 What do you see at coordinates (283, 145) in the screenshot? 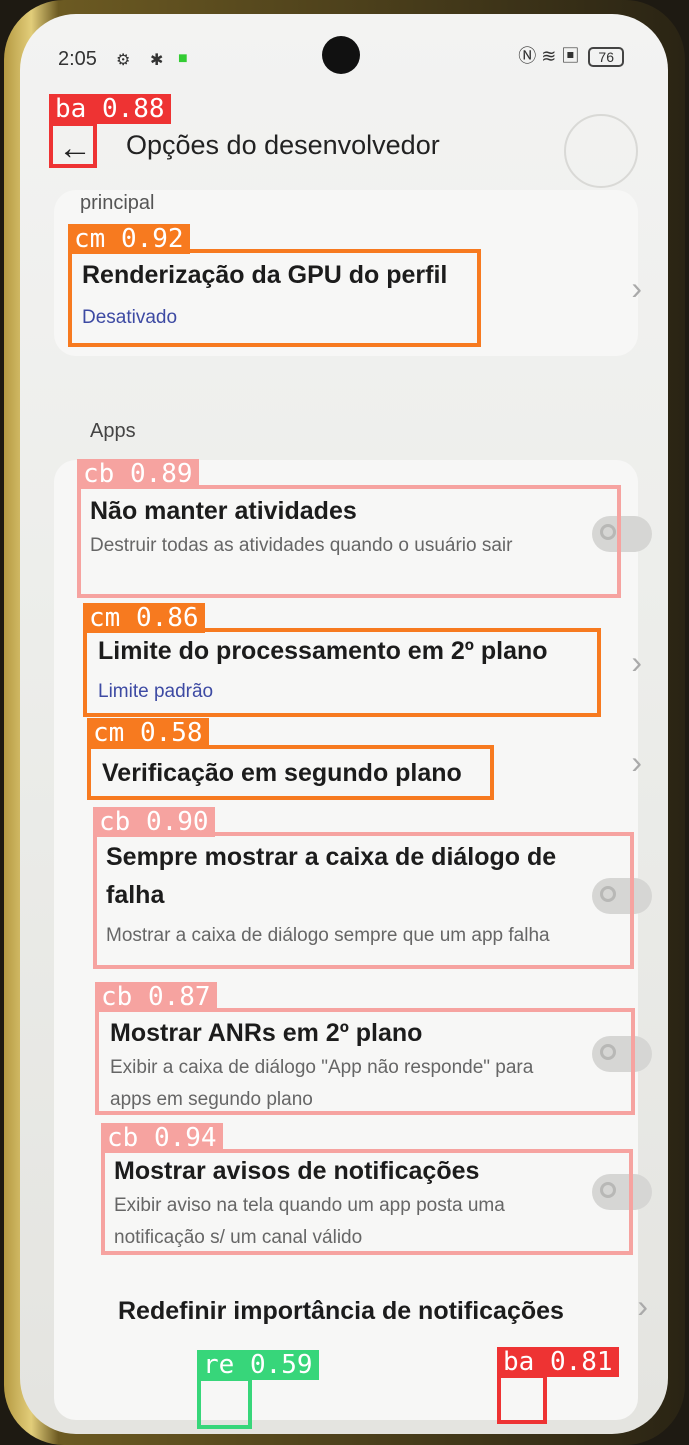
I see `page-title: Opções do desenvolvedor` at bounding box center [283, 145].